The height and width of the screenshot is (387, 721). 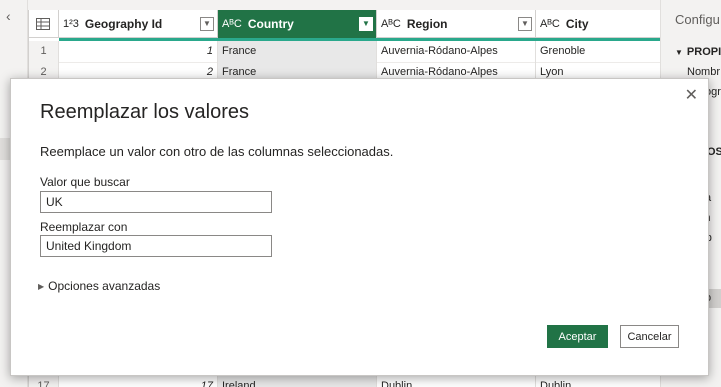 I want to click on column-header-region: AᴮC Region ▼, so click(x=456, y=24).